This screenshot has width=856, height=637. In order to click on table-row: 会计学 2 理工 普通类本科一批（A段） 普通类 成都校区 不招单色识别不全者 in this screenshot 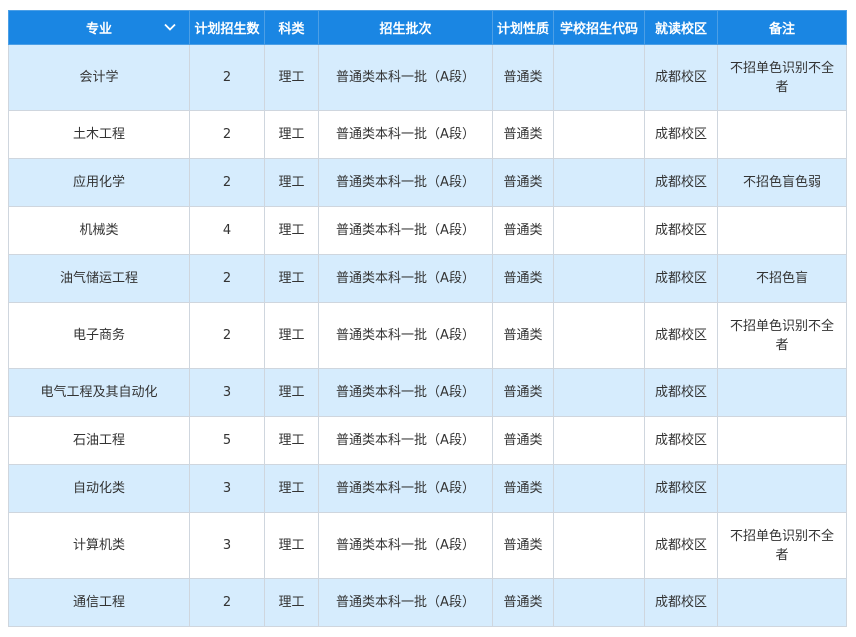, I will do `click(427, 77)`.